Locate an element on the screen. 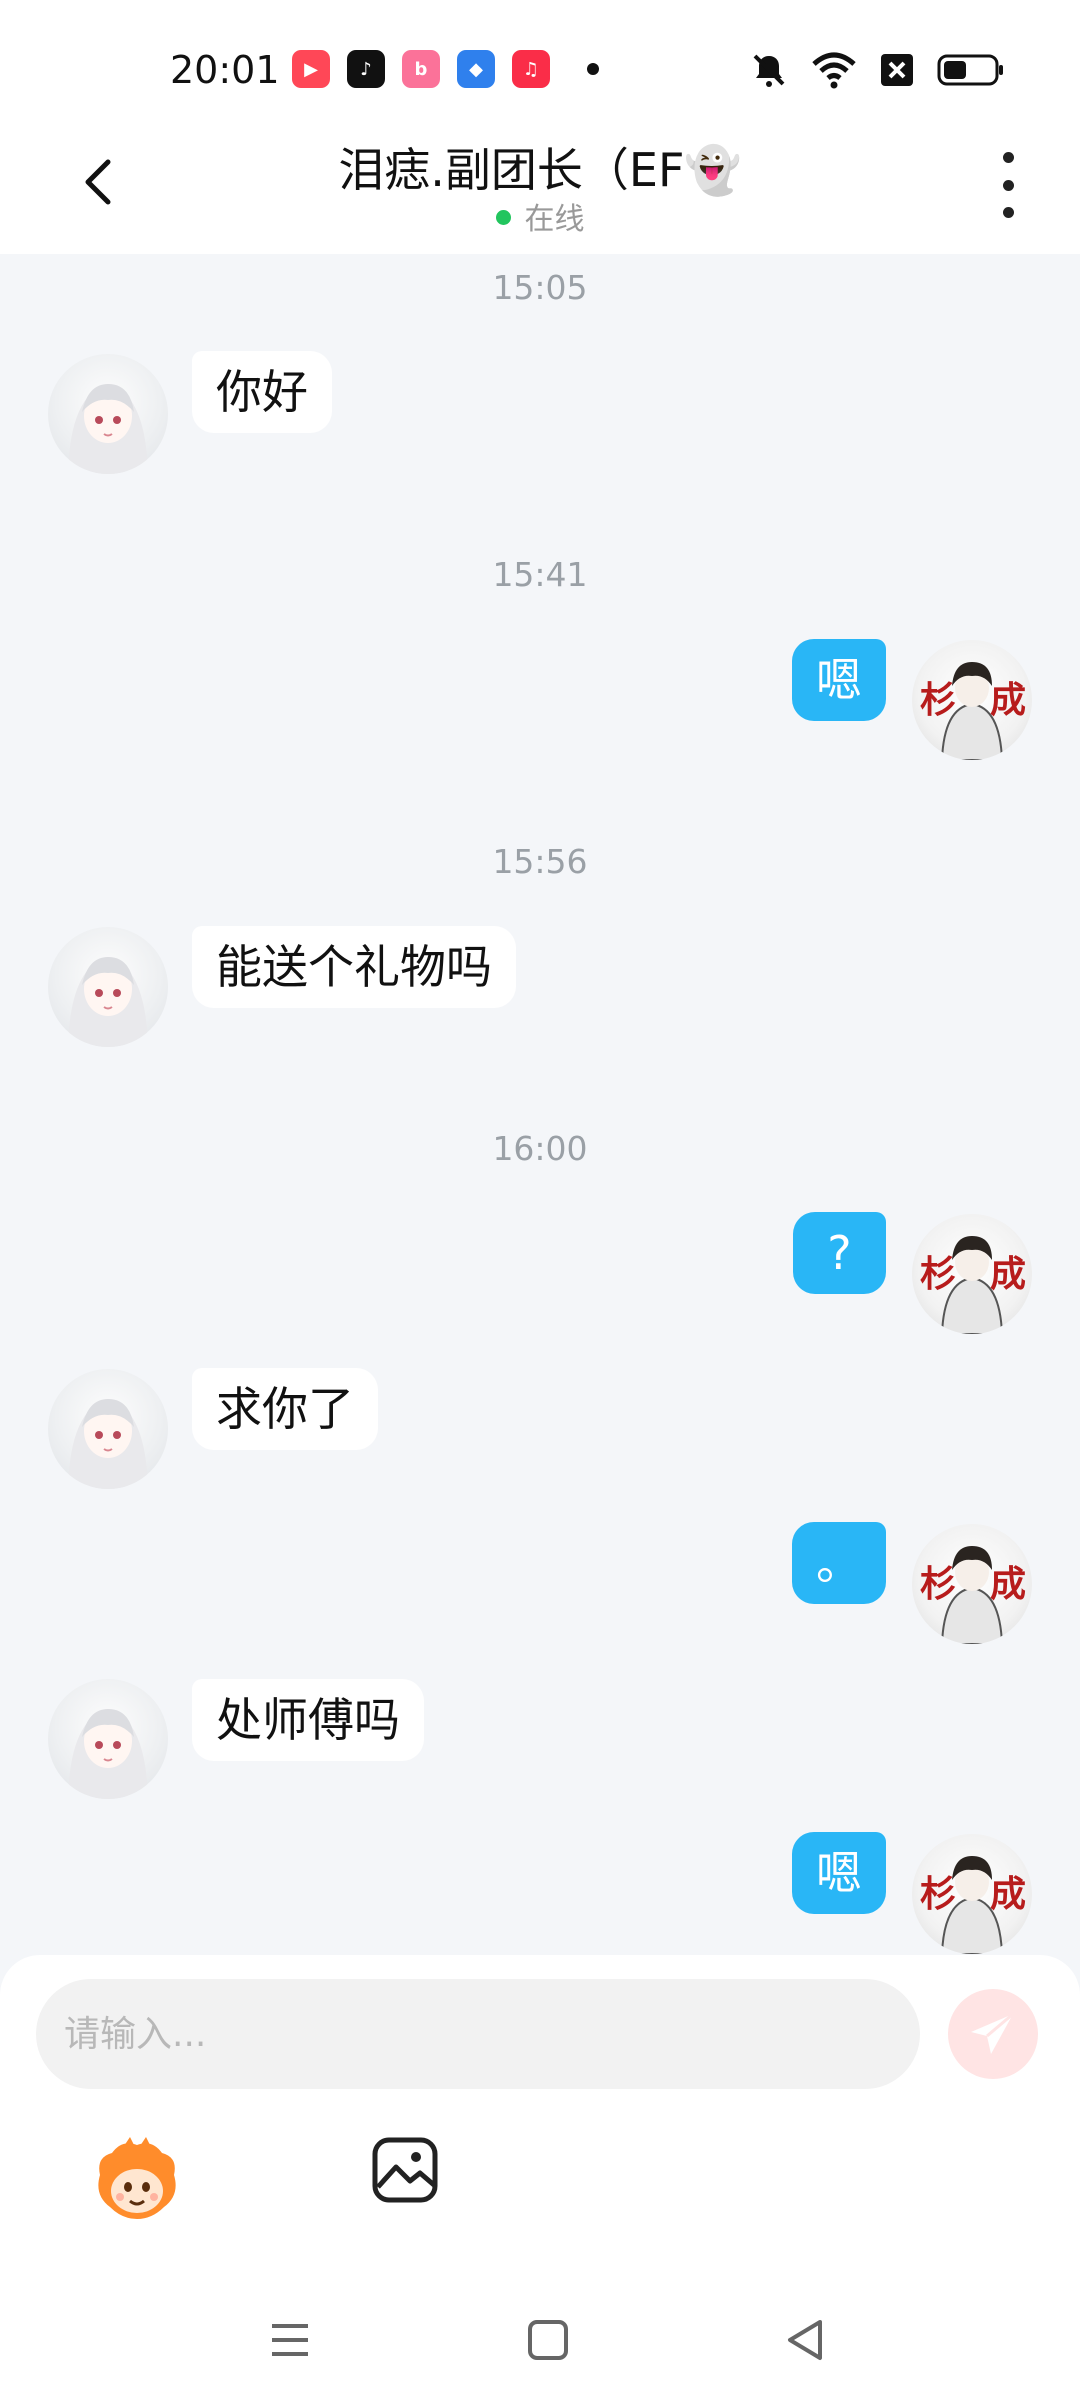 The height and width of the screenshot is (2400, 1080). status-indicators is located at coordinates (877, 70).